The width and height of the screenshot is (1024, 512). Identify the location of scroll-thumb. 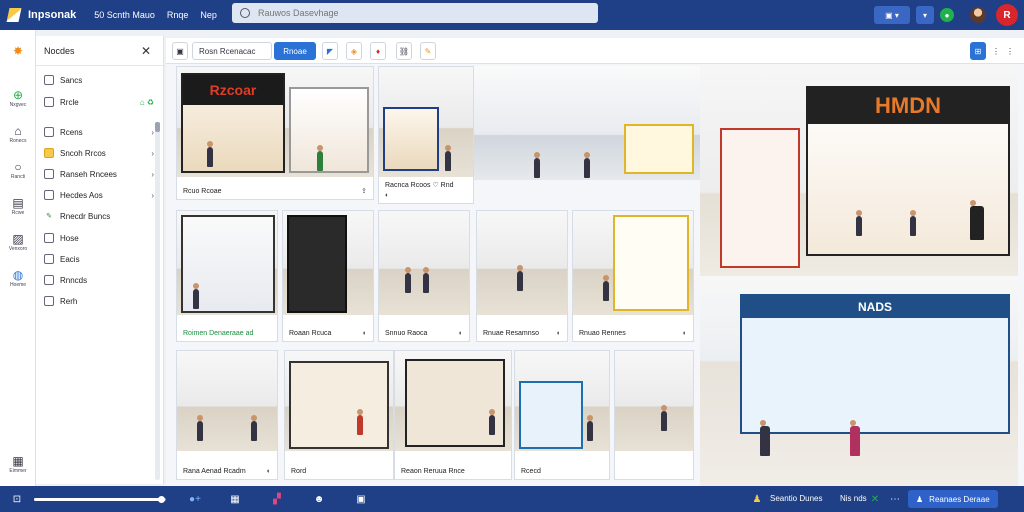
(157, 127).